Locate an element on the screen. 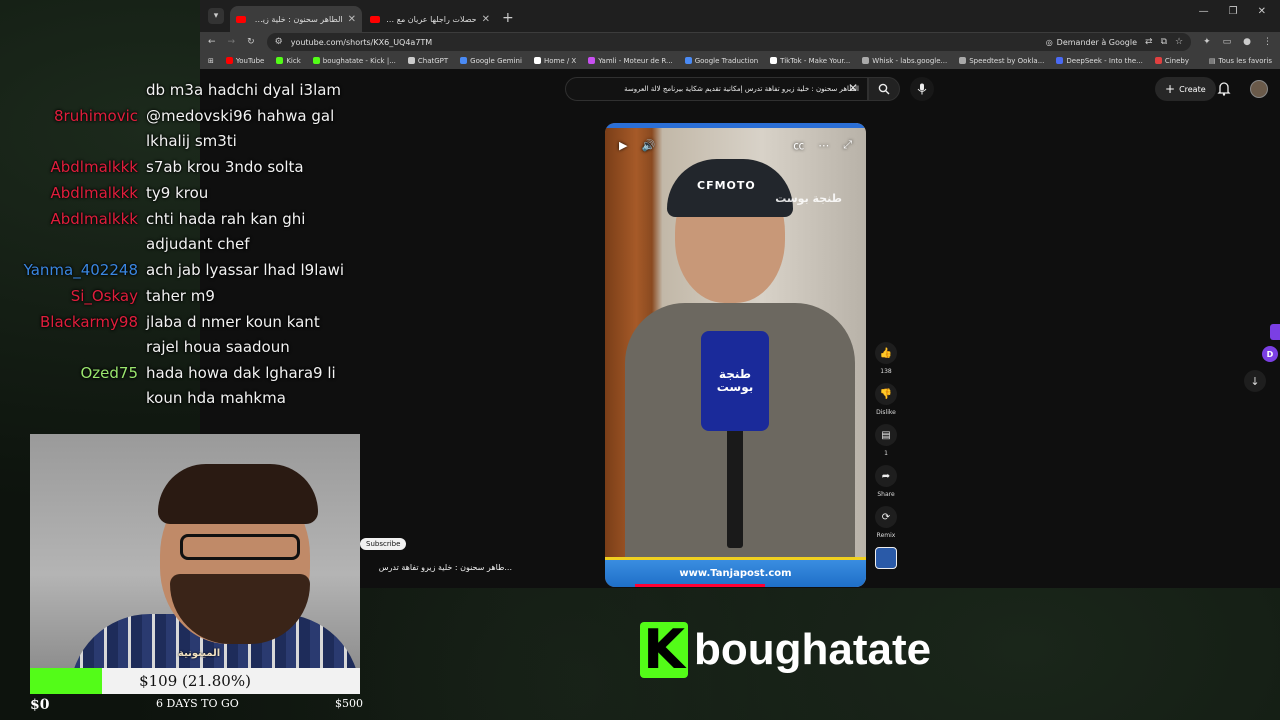  all-bookmarks: ▤ Tous les favoris is located at coordinates (1240, 61).